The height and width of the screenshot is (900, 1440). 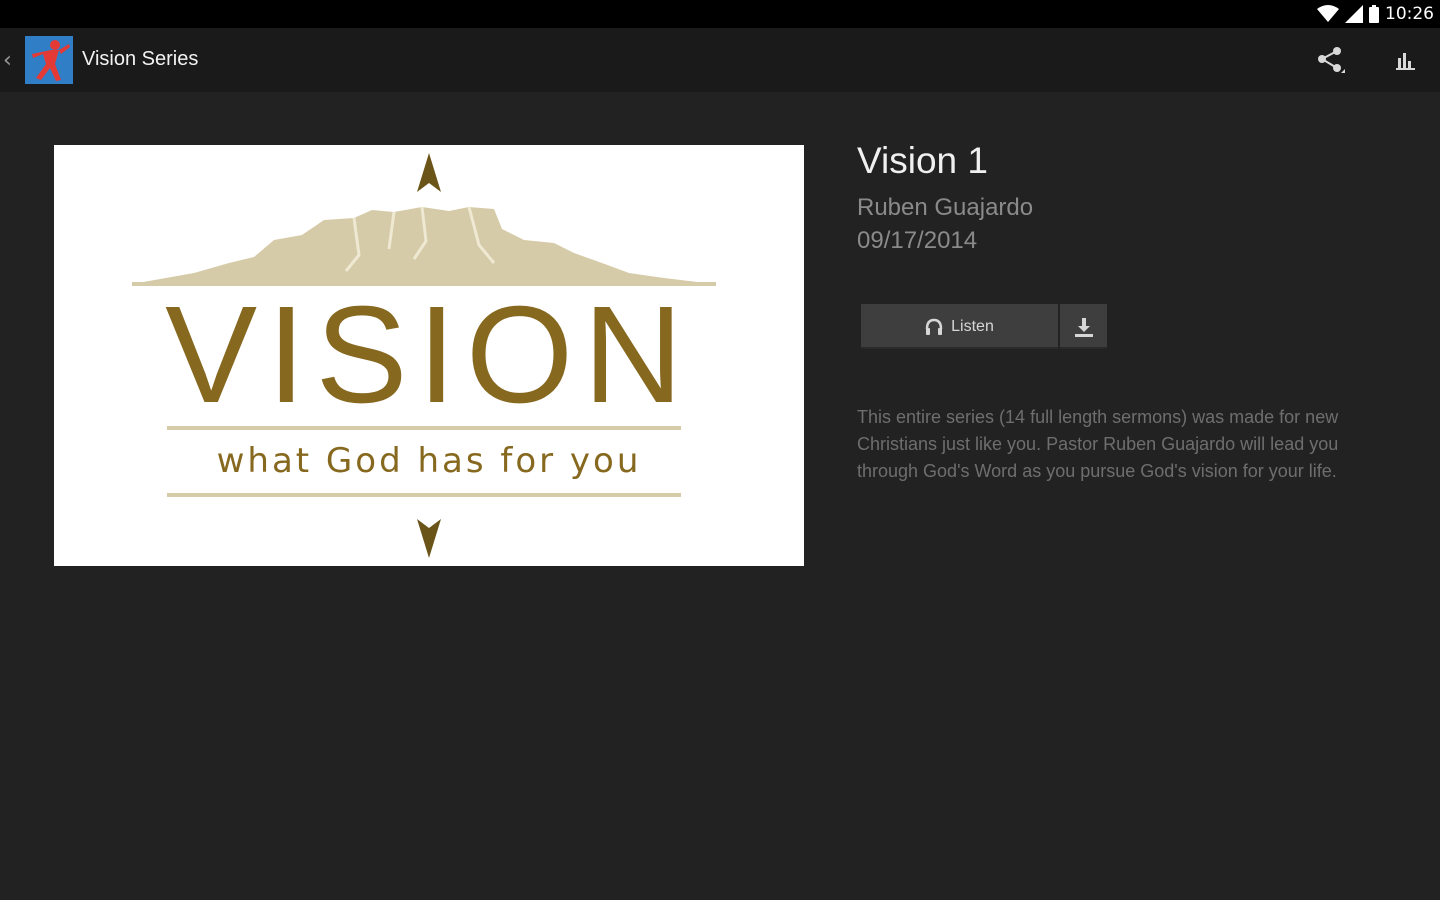 I want to click on cell-signal-icon, so click(x=1354, y=14).